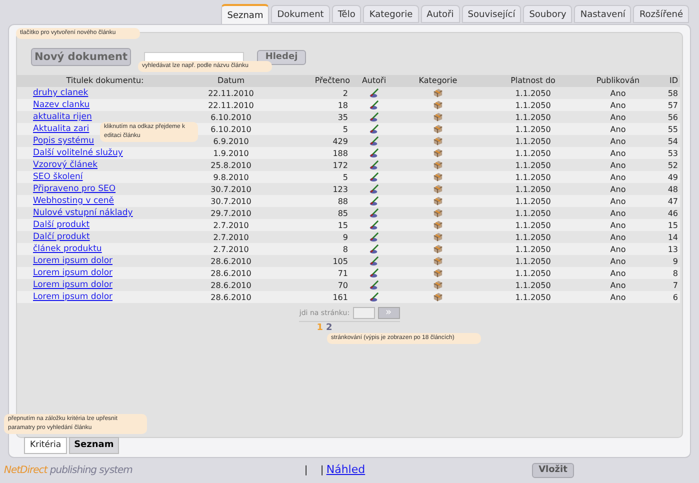 The height and width of the screenshot is (483, 699). What do you see at coordinates (363, 313) in the screenshot?
I see `page-field` at bounding box center [363, 313].